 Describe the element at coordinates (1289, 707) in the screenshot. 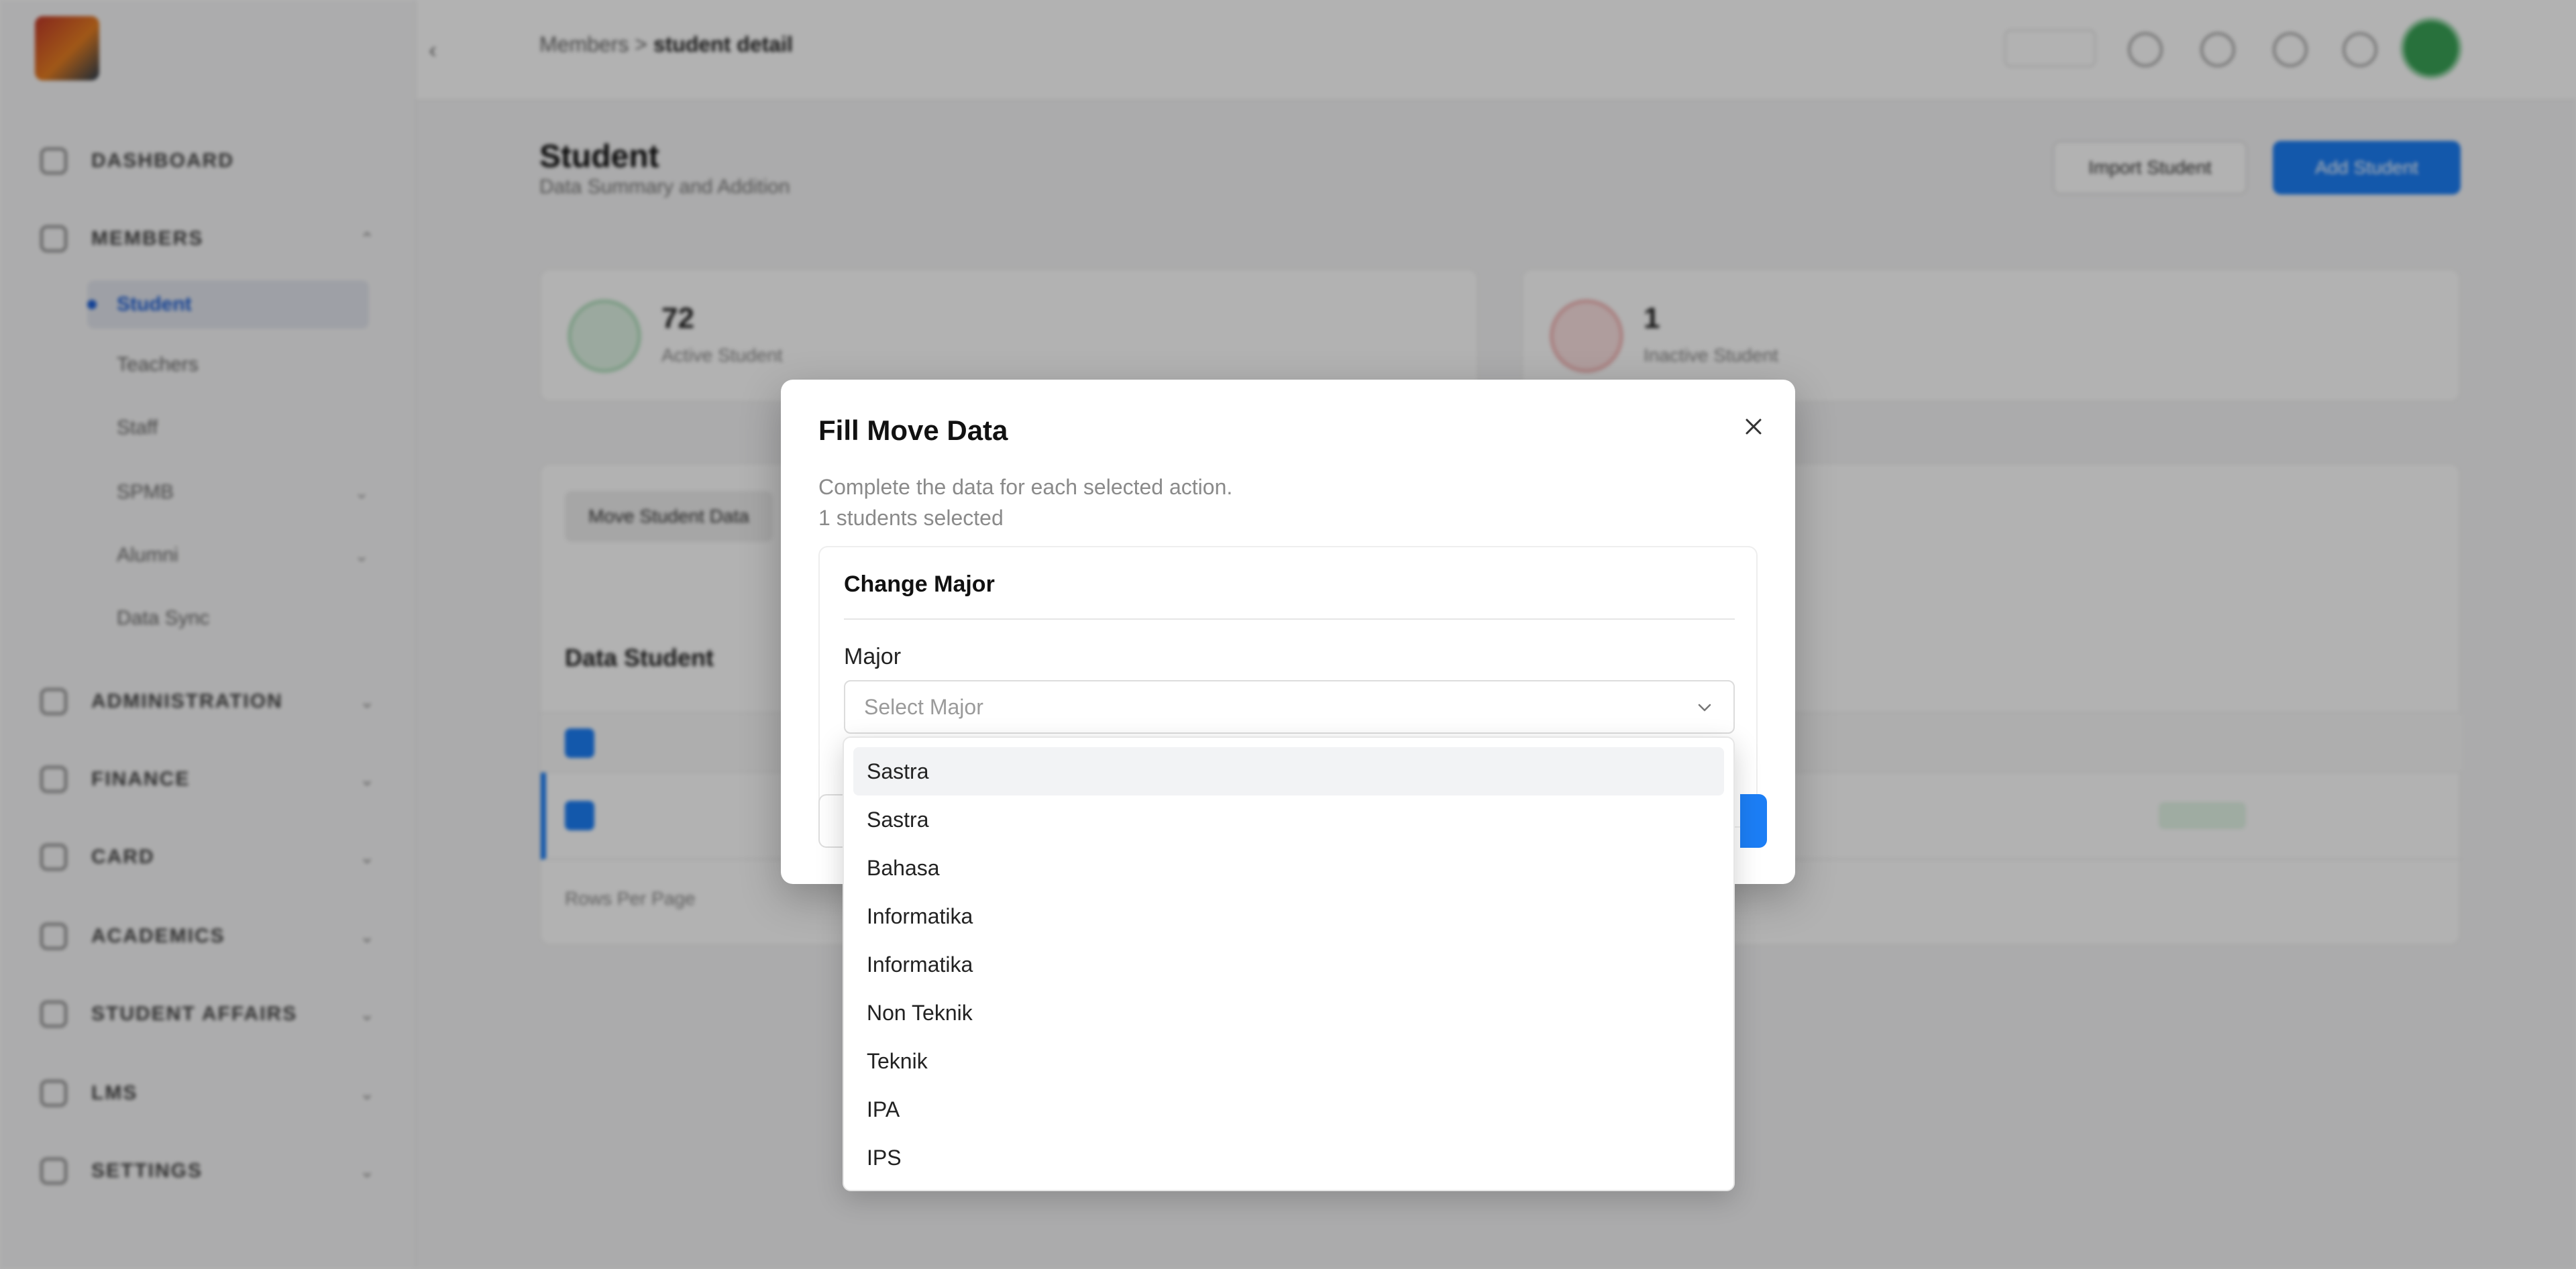

I see `major-select: Select Major` at that location.